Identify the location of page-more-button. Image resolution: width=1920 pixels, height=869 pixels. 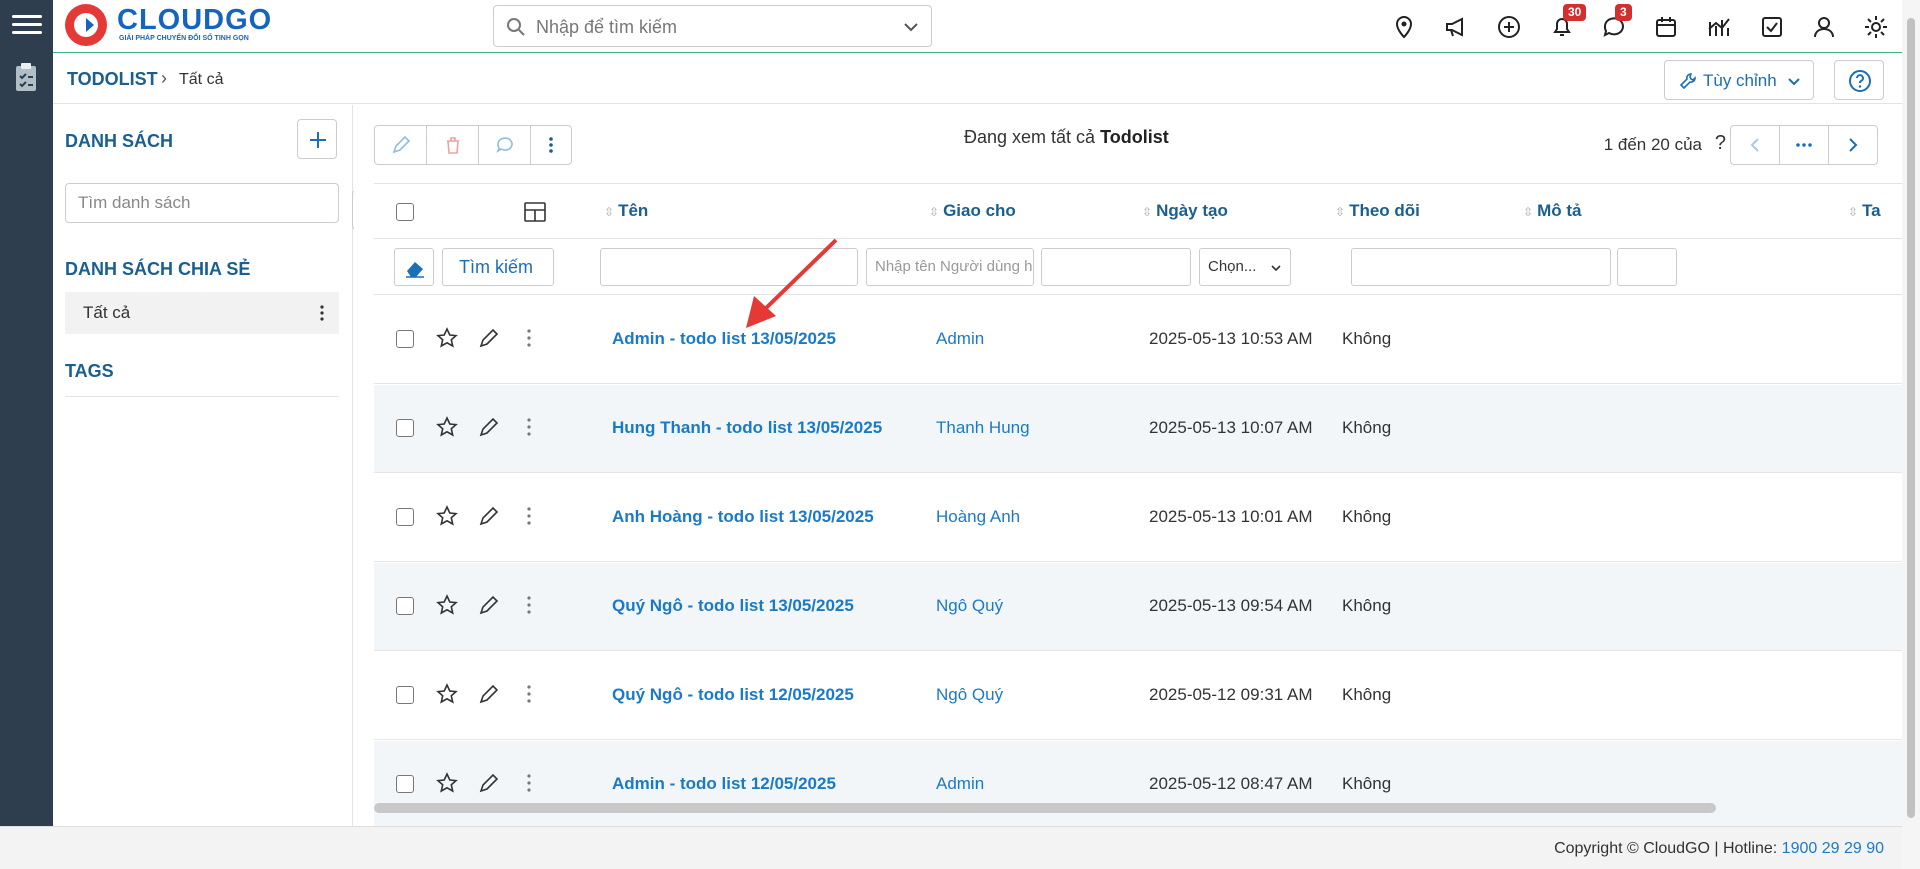
(1804, 145).